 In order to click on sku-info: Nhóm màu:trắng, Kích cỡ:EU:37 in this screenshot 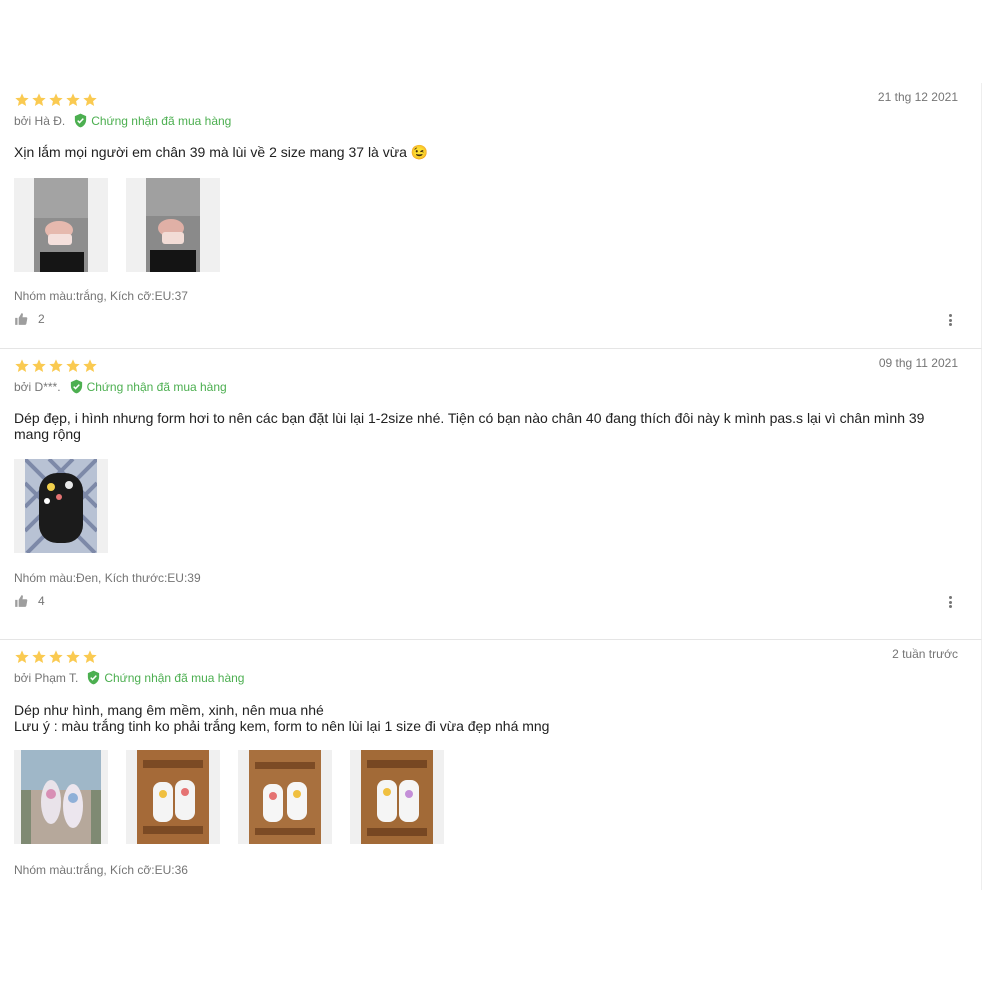, I will do `click(101, 296)`.